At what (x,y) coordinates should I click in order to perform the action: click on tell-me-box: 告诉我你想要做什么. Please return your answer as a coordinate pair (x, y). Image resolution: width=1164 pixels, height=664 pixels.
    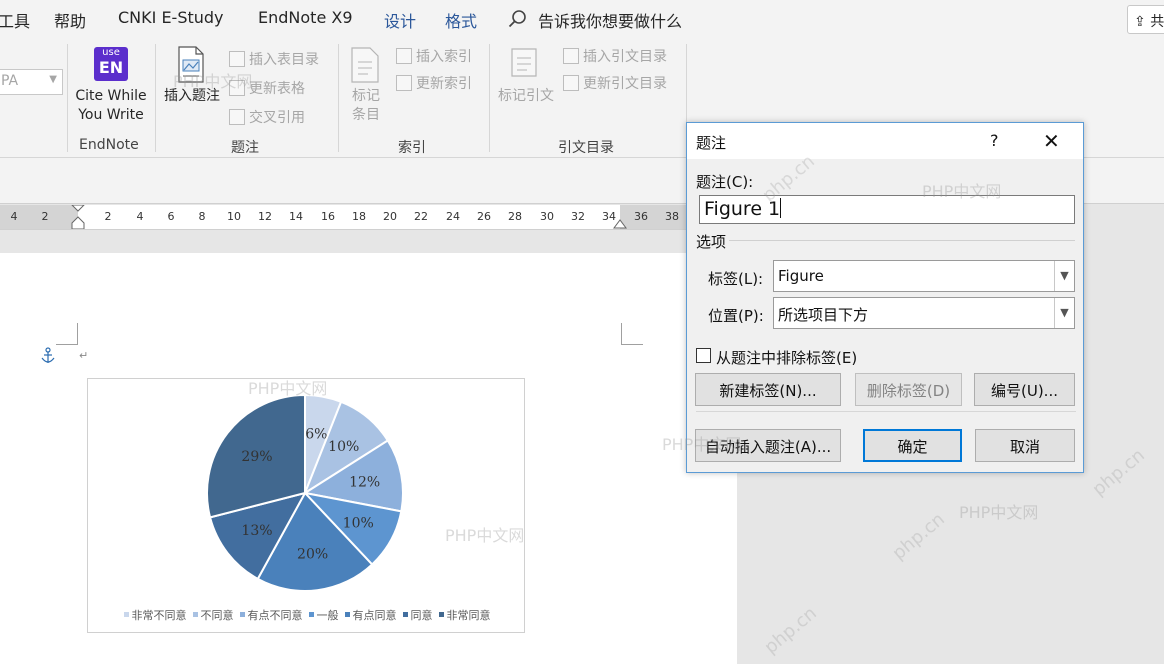
    Looking at the image, I should click on (610, 20).